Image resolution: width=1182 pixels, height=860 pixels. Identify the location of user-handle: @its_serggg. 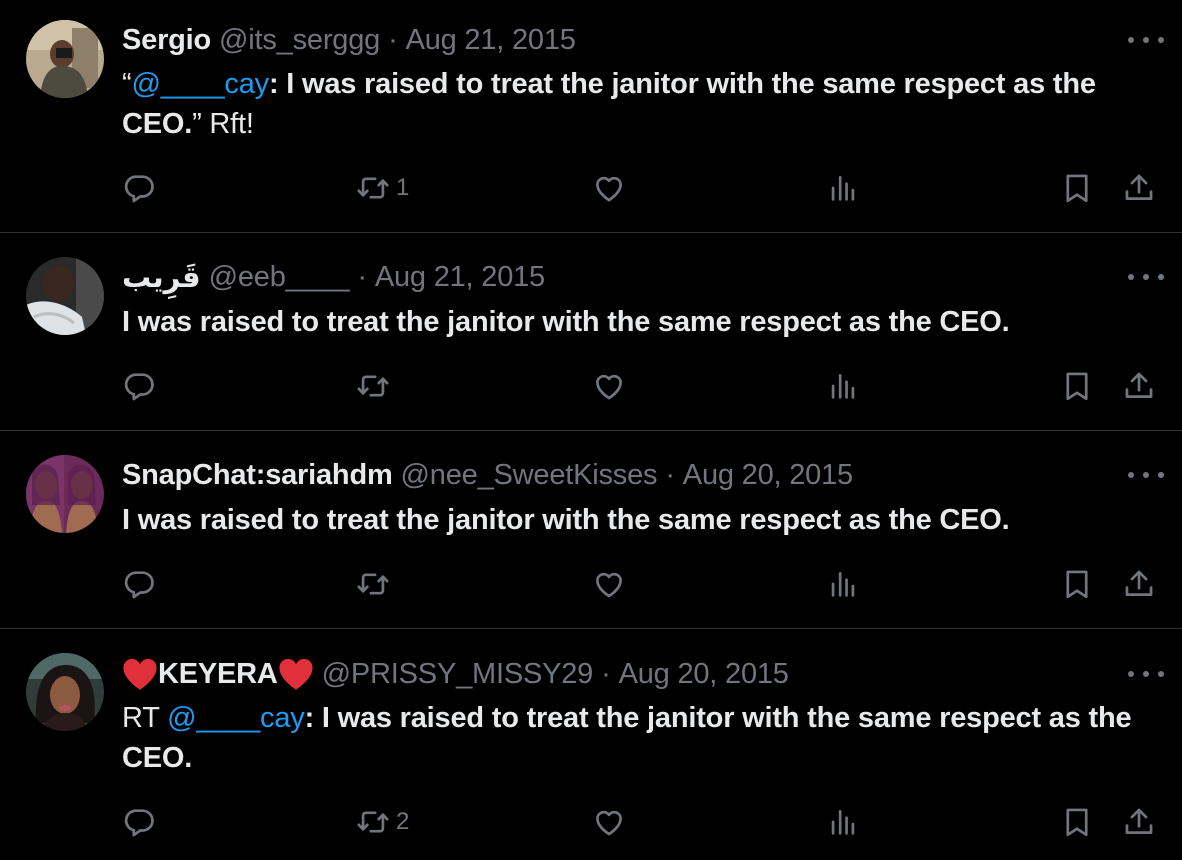
(299, 40).